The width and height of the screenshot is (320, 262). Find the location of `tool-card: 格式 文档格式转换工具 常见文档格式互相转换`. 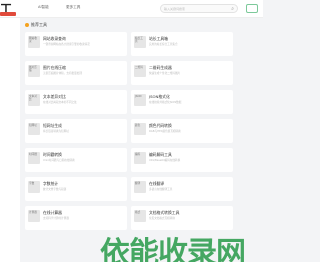

tool-card: 格式 文档格式转换工具 常见文档格式互相转换 is located at coordinates (182, 218).